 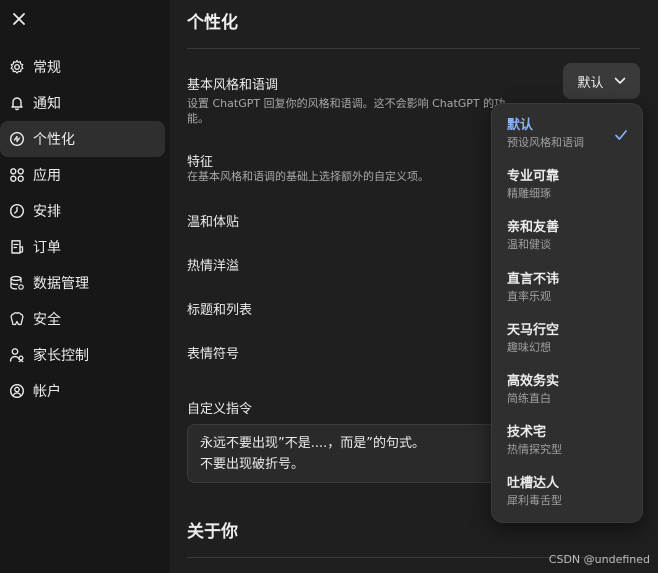 I want to click on sidebar-item-data-management: 数据管理, so click(x=82, y=283).